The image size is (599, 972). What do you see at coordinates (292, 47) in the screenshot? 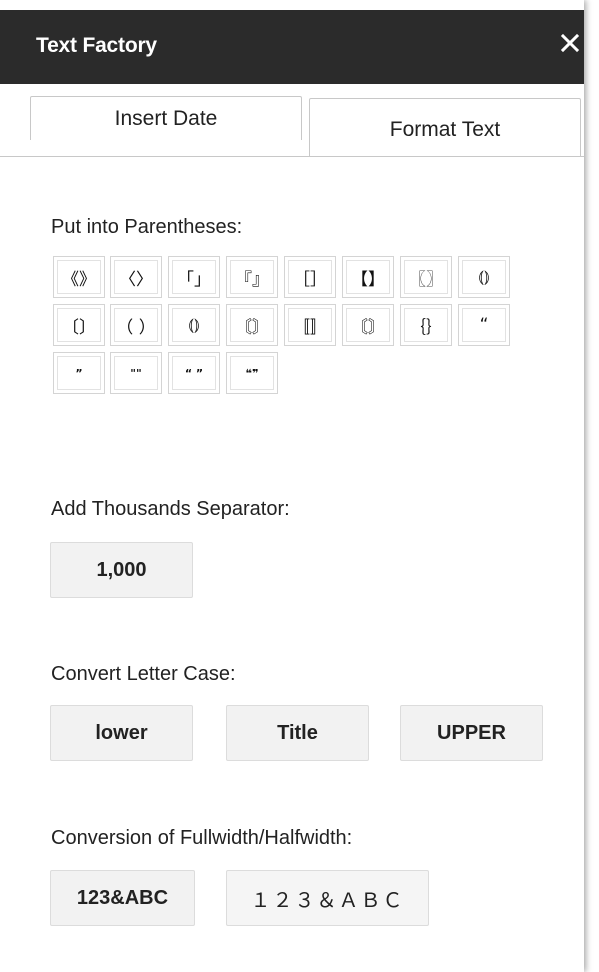
I see `title-bar: Text Factory` at bounding box center [292, 47].